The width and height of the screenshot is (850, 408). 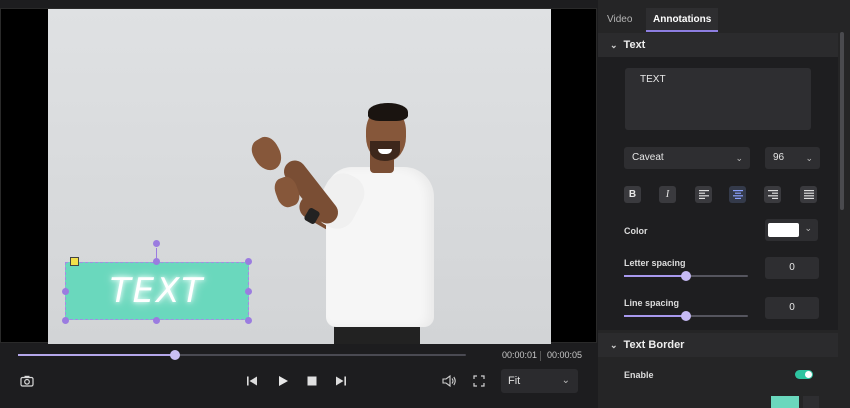 What do you see at coordinates (156, 320) in the screenshot?
I see `resize-handle-bottom` at bounding box center [156, 320].